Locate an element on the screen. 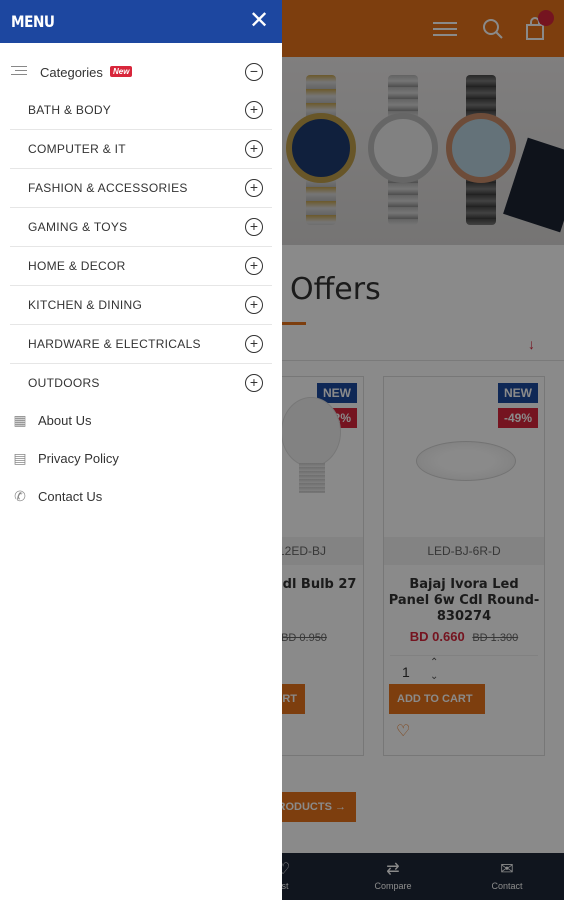 Image resolution: width=564 pixels, height=900 pixels. category-item-home-decor: HOME & DECOR + is located at coordinates (141, 266).